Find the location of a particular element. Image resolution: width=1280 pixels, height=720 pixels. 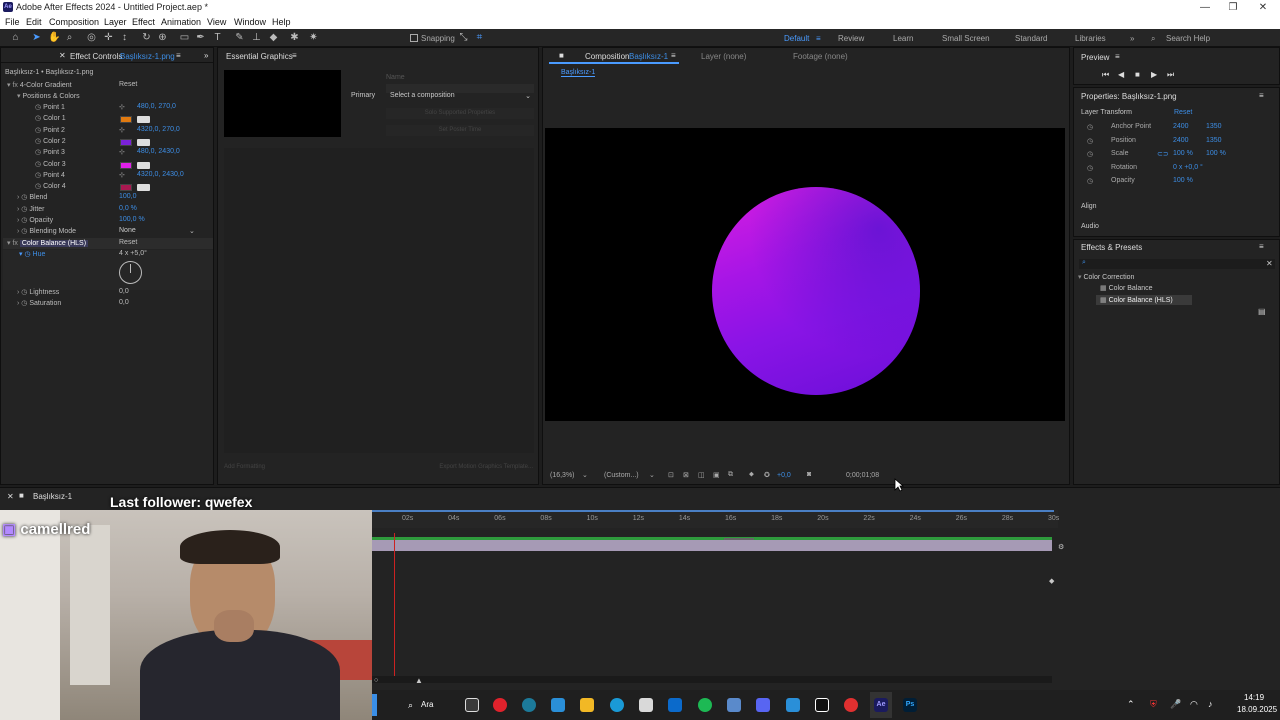

prop-value: 480,0, 270,0 is located at coordinates (156, 108).